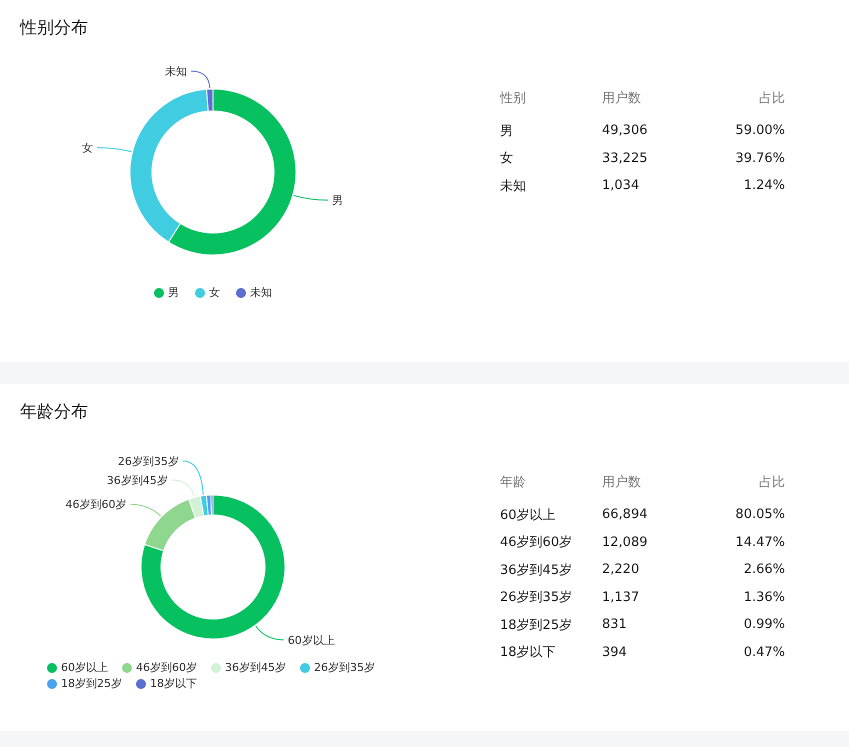 The width and height of the screenshot is (849, 747). I want to click on legend-label: 女, so click(214, 293).